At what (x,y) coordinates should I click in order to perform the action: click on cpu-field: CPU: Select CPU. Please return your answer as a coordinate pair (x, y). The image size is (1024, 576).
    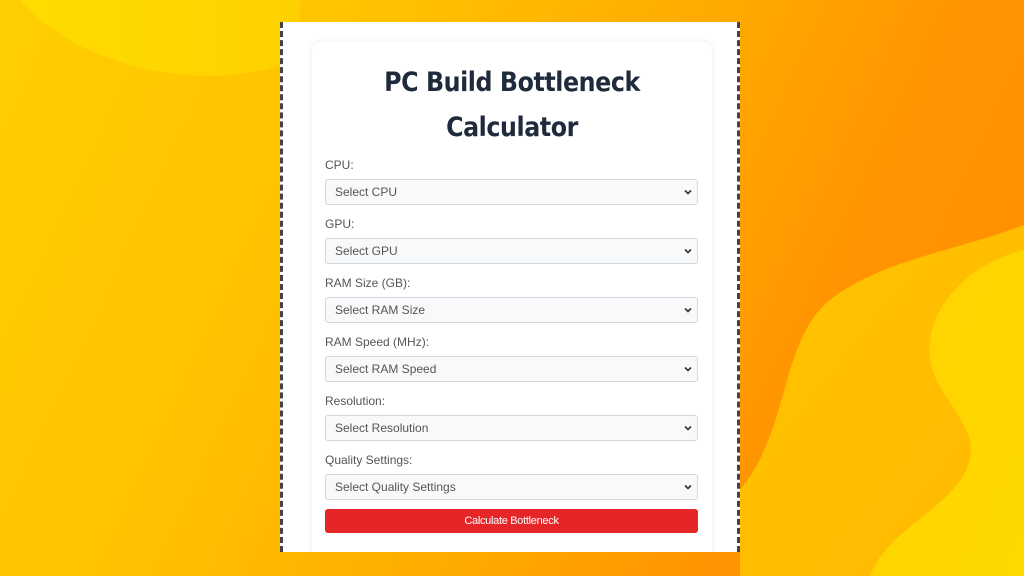
    Looking at the image, I should click on (512, 181).